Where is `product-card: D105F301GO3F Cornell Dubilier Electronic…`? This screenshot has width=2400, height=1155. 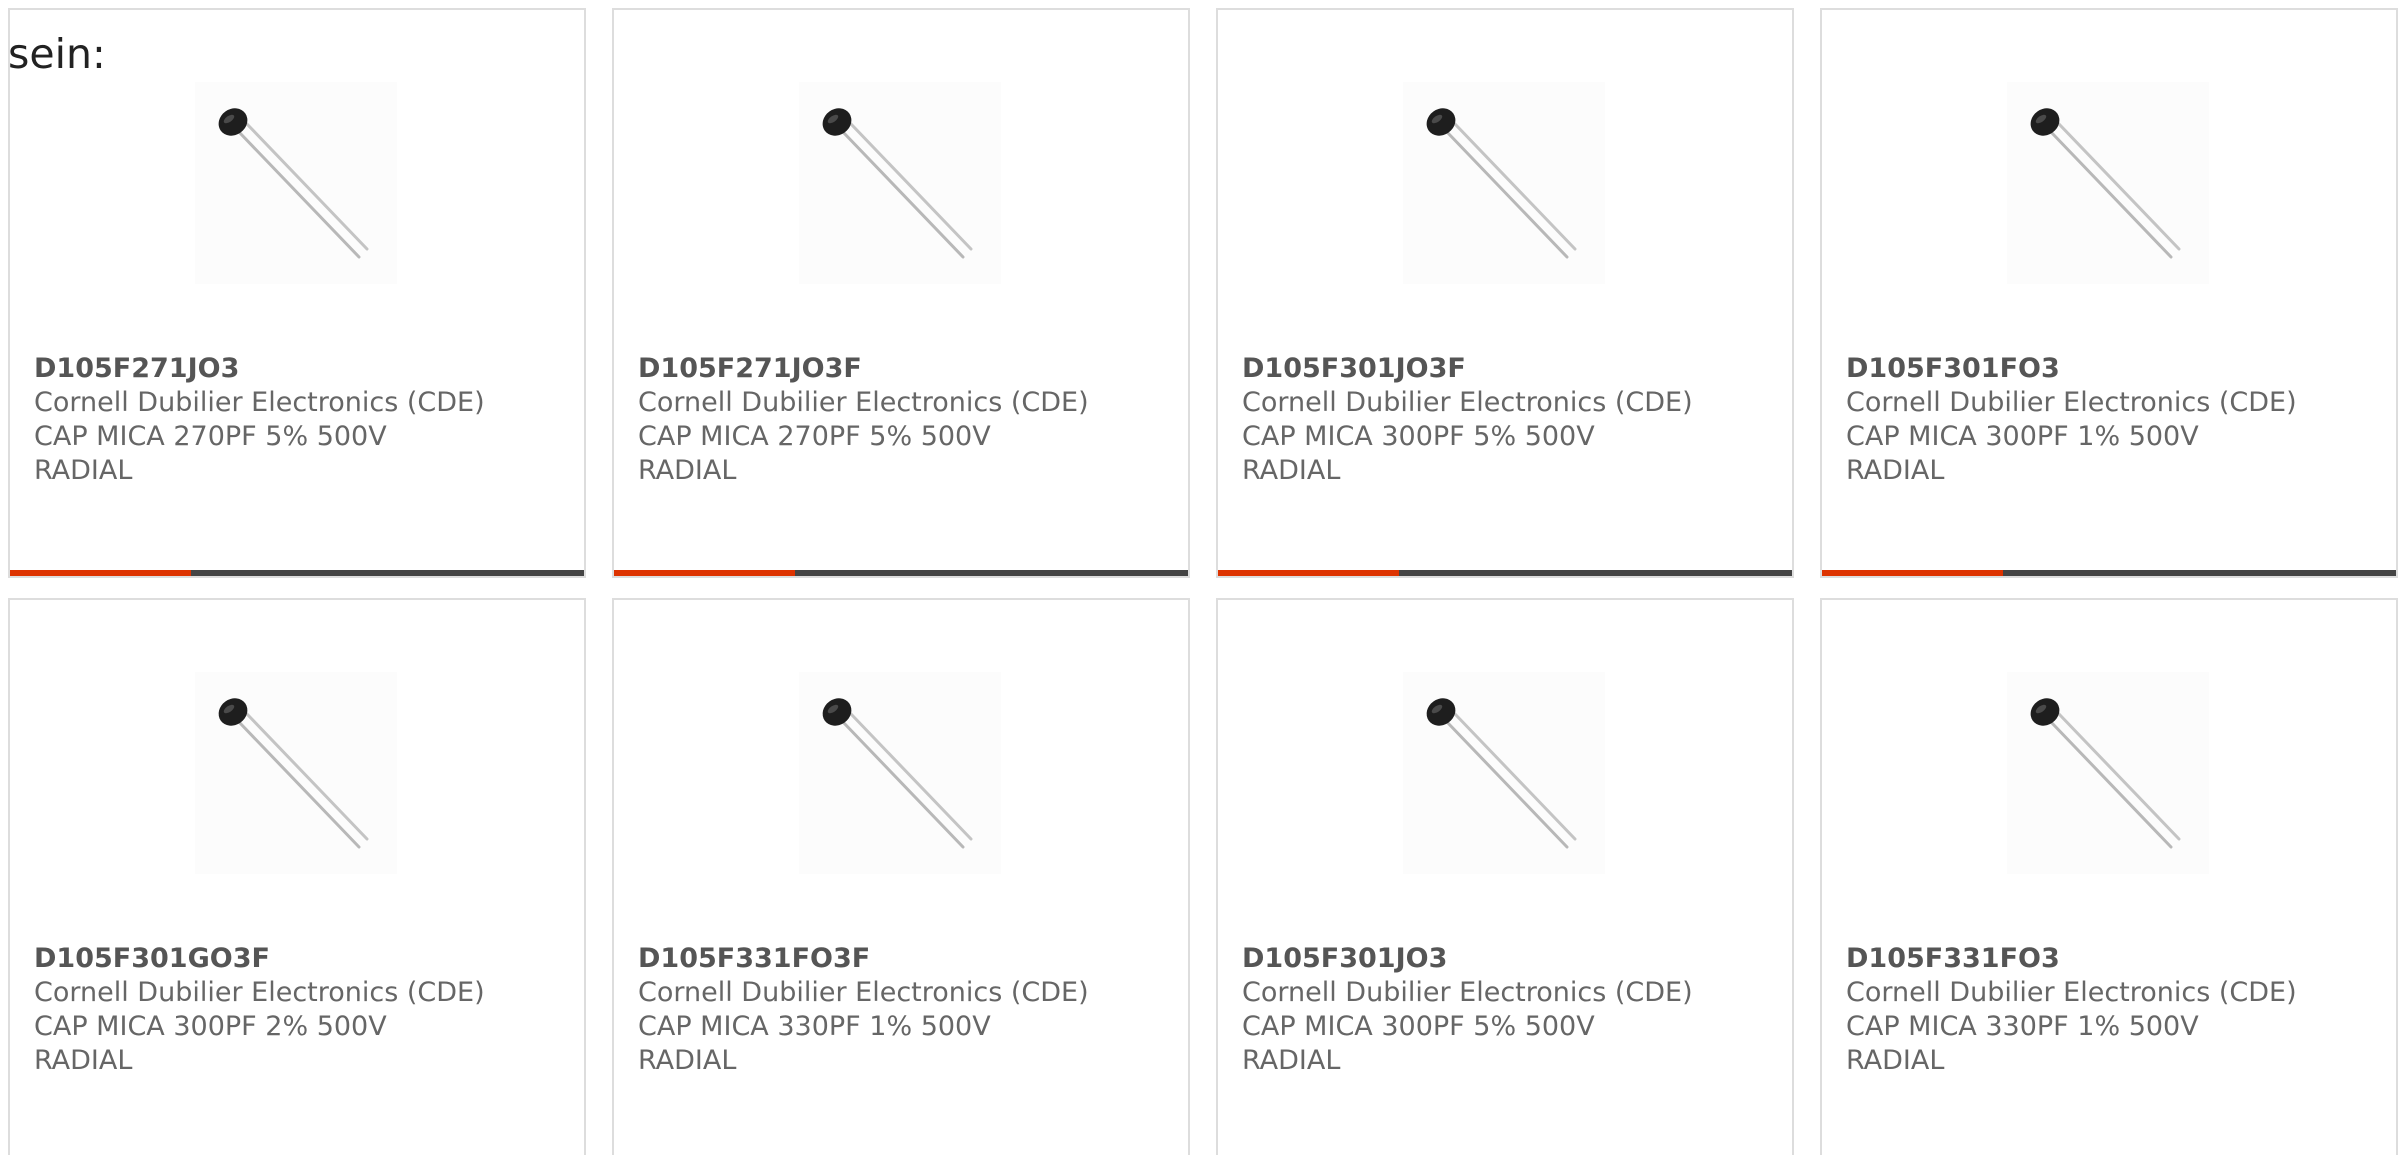
product-card: D105F301GO3F Cornell Dubilier Electronic… is located at coordinates (297, 876).